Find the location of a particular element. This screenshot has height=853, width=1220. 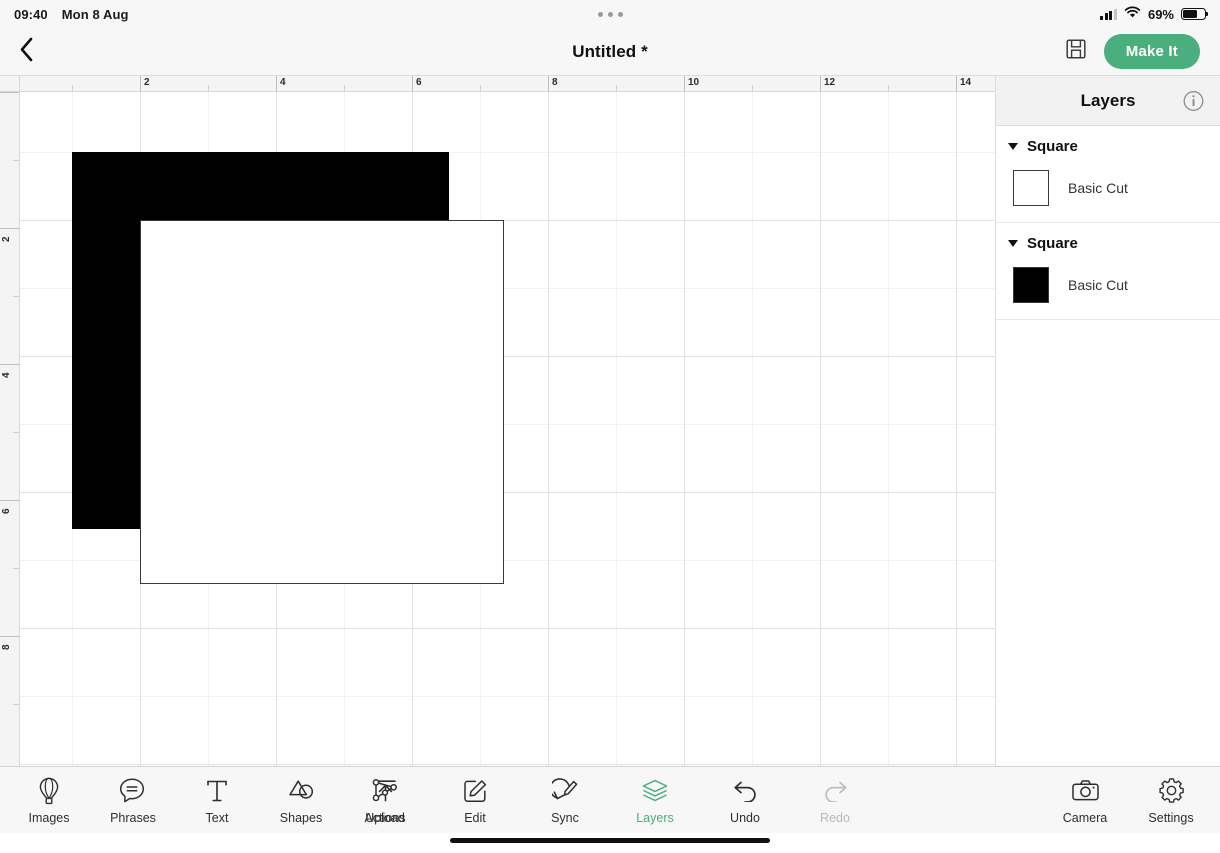

home-indicator is located at coordinates (610, 840).